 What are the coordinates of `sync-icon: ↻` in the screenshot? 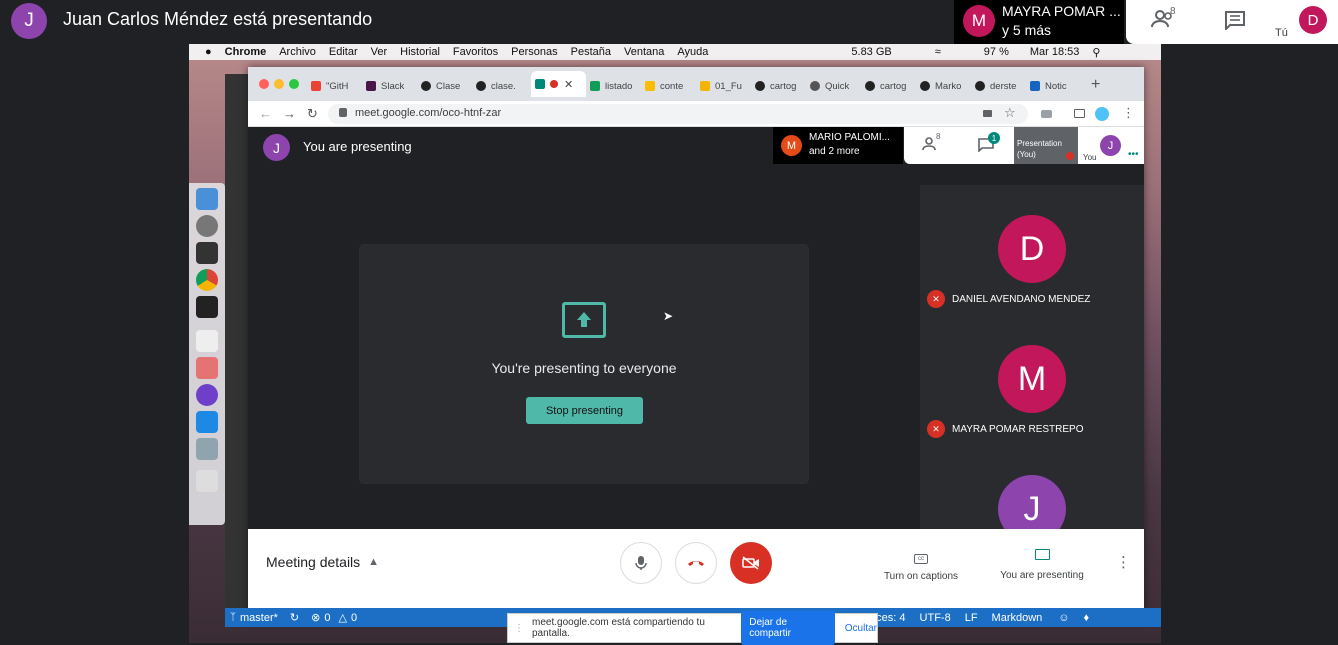 It's located at (294, 617).